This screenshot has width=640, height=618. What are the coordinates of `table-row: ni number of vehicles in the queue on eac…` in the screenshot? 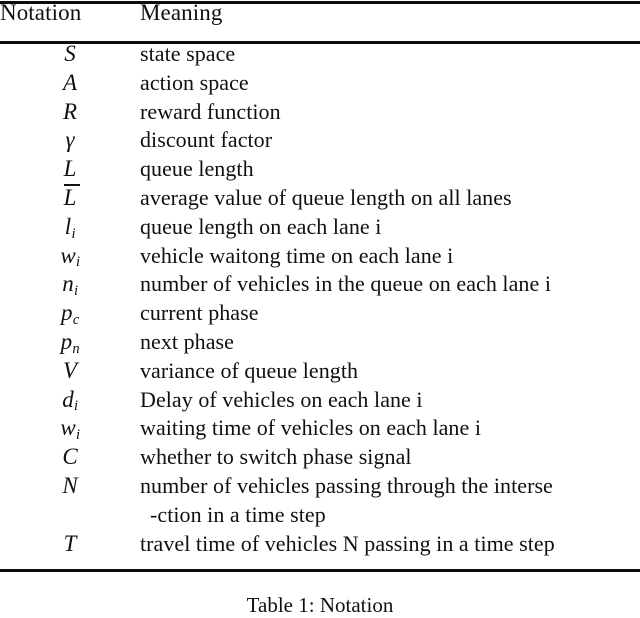 It's located at (320, 285).